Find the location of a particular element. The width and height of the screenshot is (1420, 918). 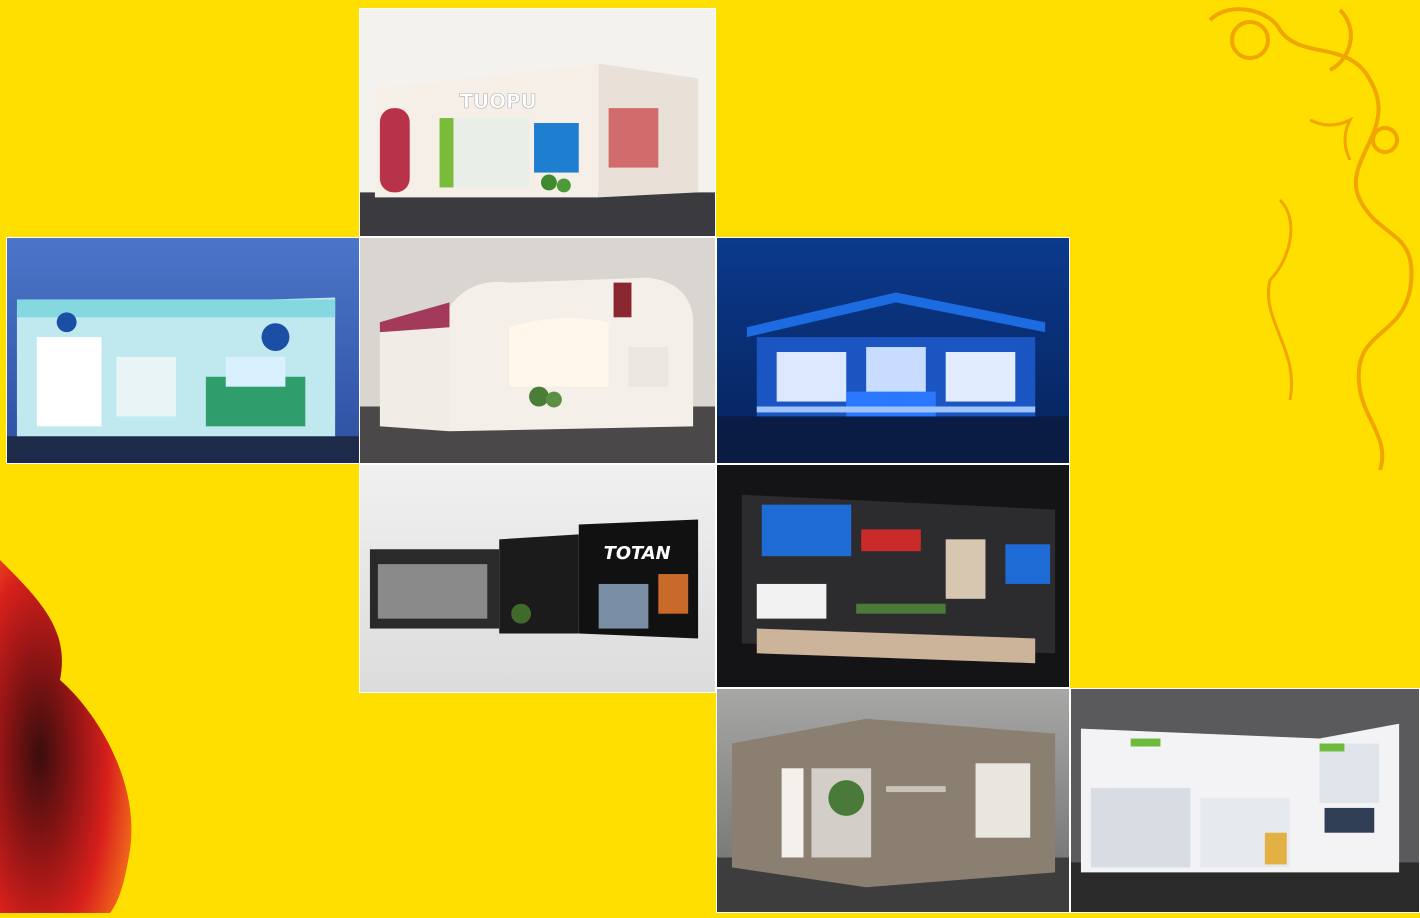

booth-image-totan: TOTAN is located at coordinates (537, 578).